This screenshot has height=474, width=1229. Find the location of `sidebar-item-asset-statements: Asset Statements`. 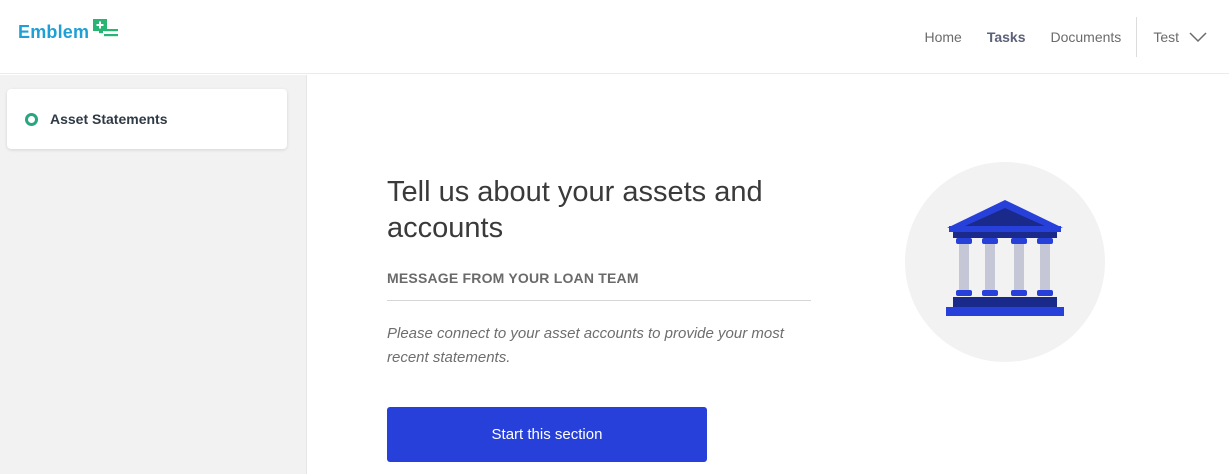

sidebar-item-asset-statements: Asset Statements is located at coordinates (147, 119).